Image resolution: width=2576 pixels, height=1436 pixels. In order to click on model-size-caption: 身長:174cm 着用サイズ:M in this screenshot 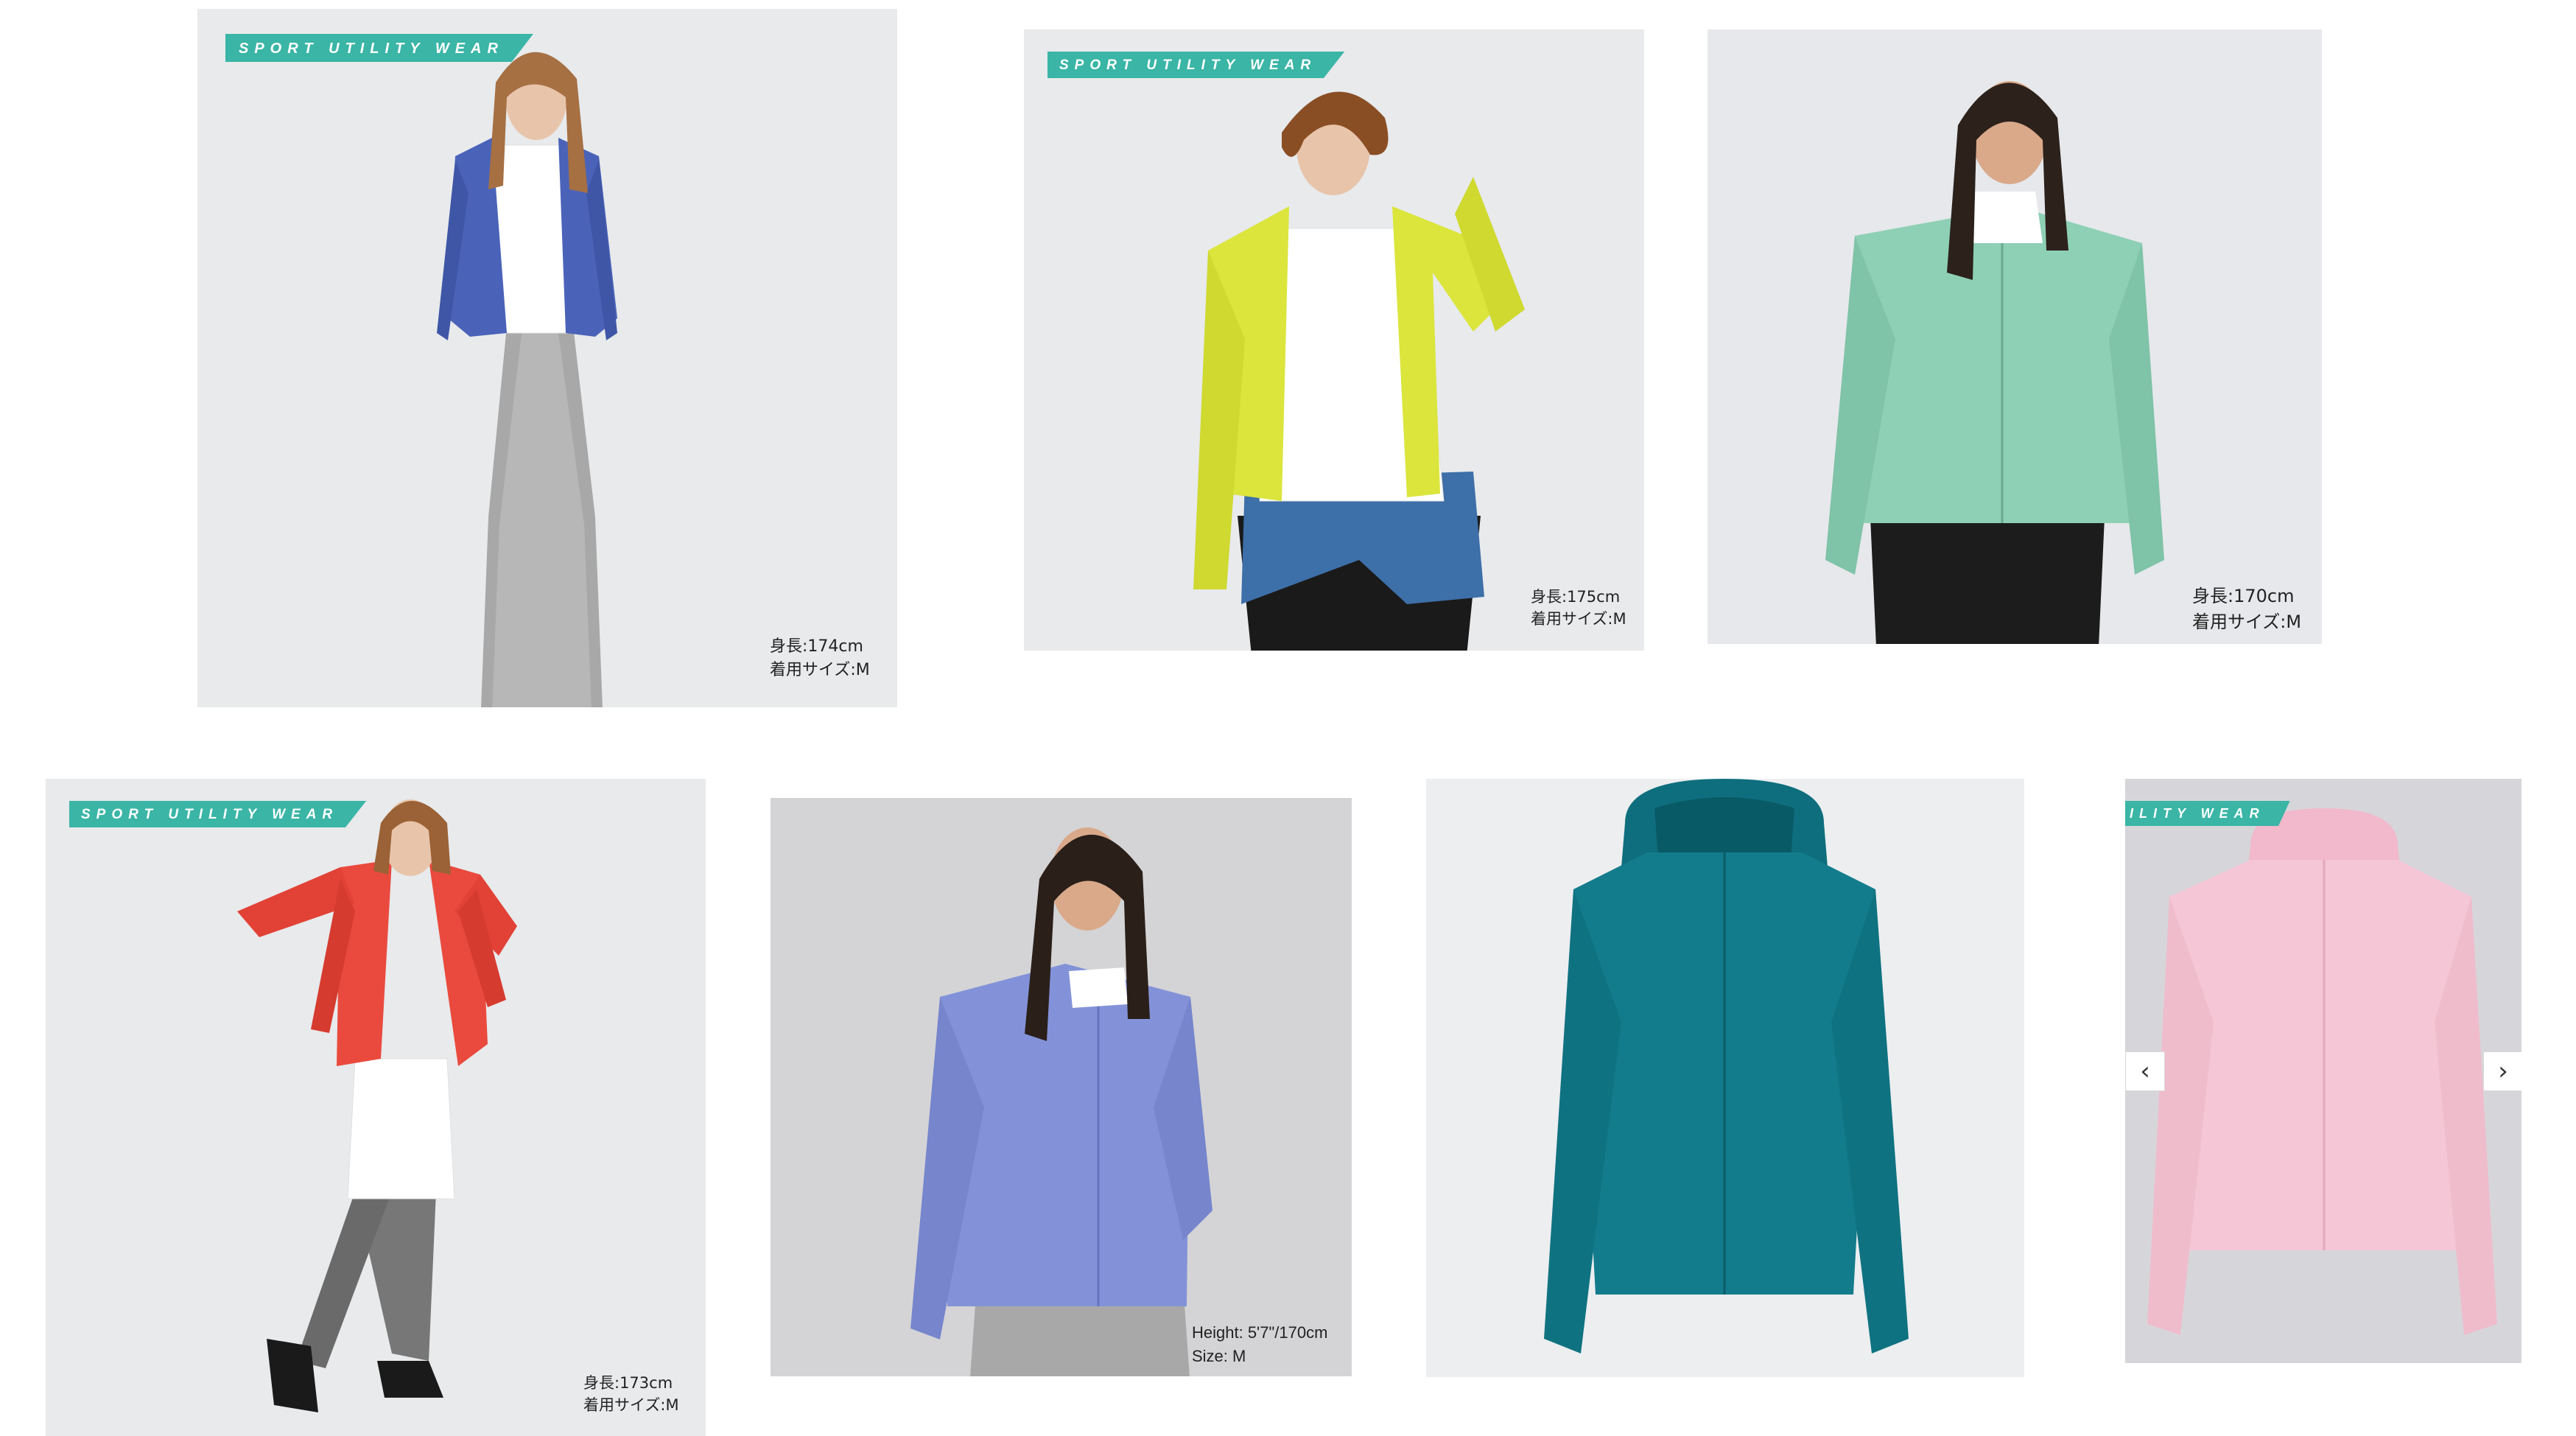, I will do `click(820, 658)`.